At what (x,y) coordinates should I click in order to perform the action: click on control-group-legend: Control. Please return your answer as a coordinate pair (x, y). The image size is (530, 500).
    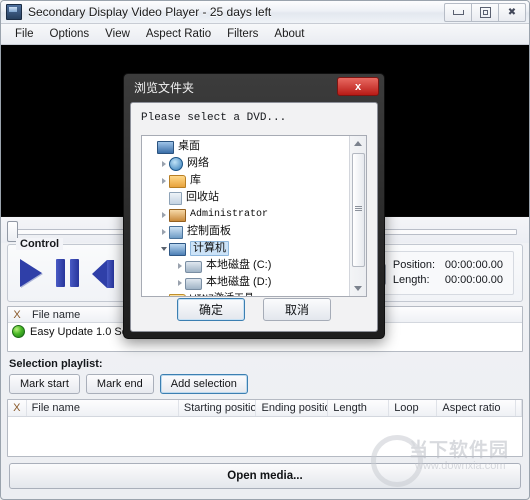
    Looking at the image, I should click on (40, 244).